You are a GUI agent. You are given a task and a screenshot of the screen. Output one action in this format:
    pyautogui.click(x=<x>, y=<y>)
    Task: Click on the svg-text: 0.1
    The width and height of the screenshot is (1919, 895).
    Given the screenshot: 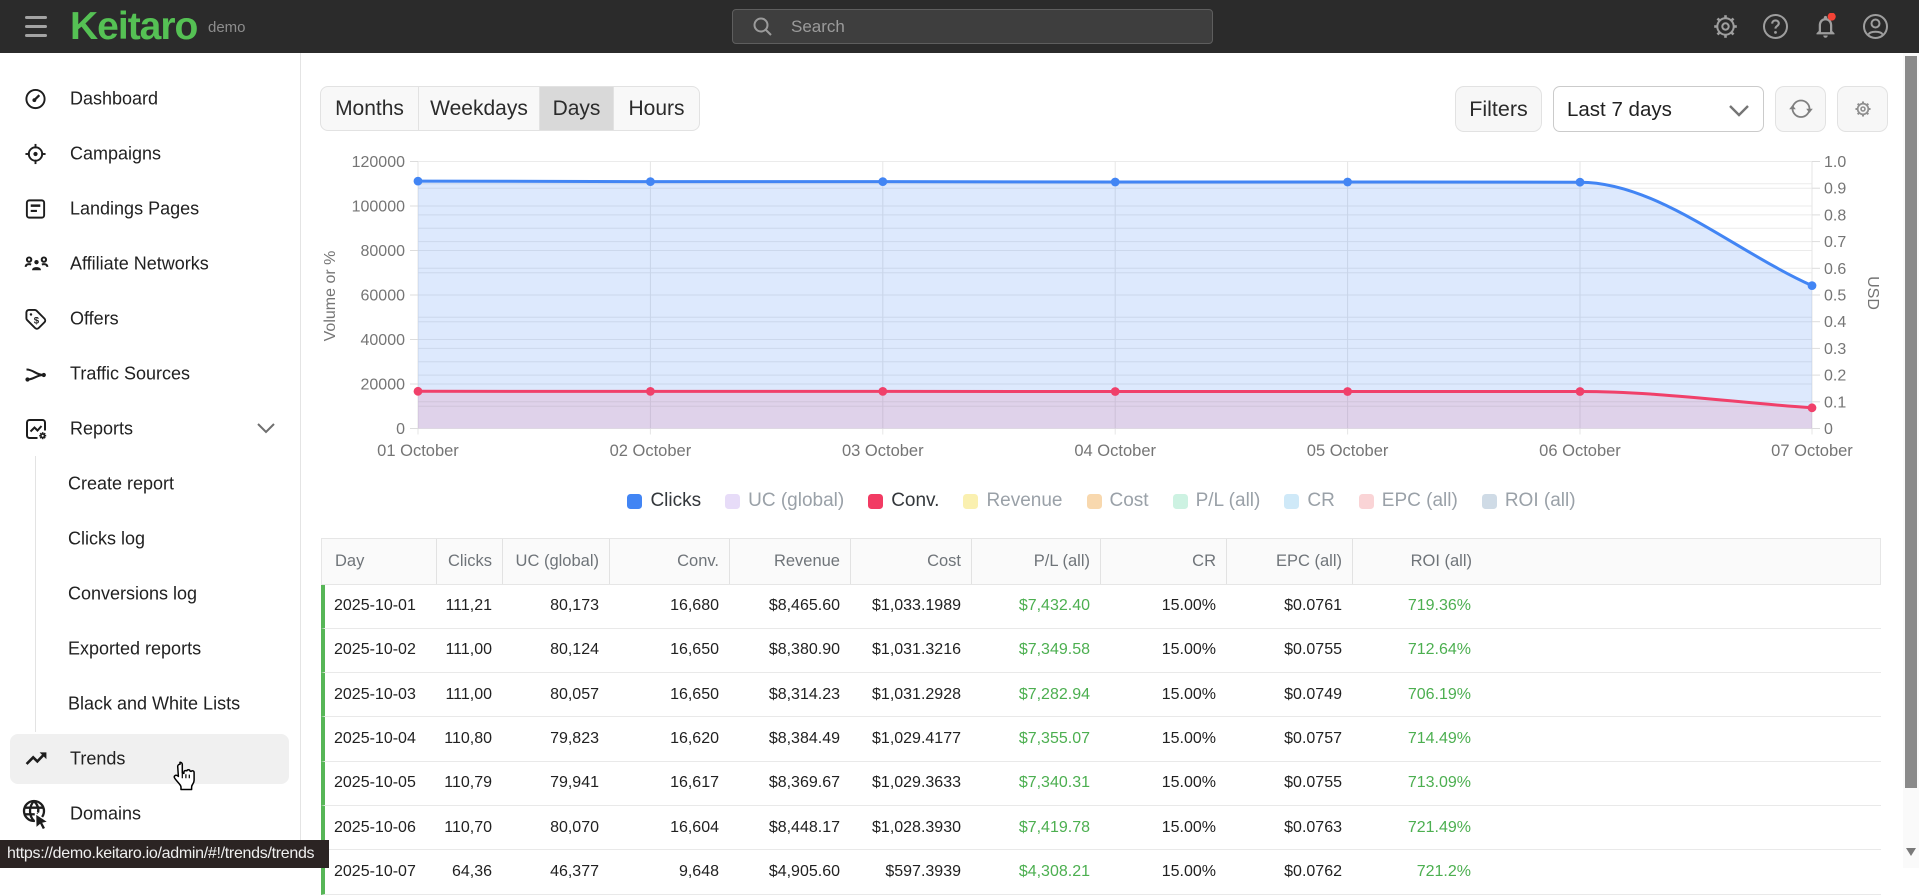 What is the action you would take?
    pyautogui.click(x=1835, y=402)
    